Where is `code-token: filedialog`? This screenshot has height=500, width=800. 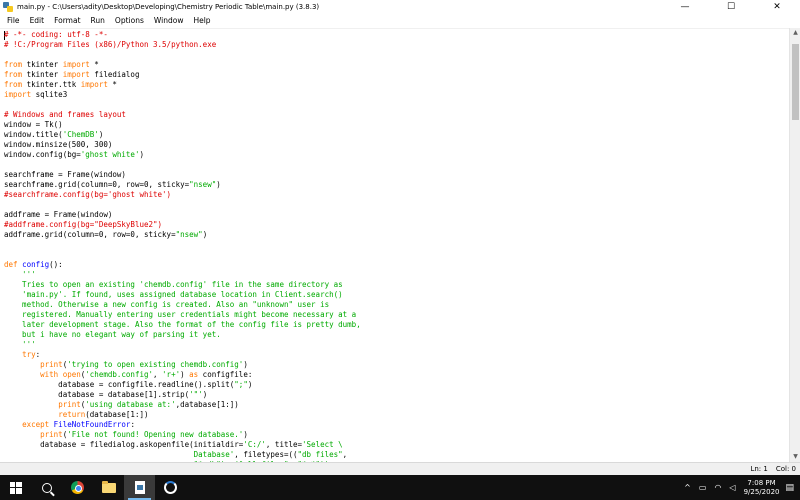 code-token: filedialog is located at coordinates (114, 74).